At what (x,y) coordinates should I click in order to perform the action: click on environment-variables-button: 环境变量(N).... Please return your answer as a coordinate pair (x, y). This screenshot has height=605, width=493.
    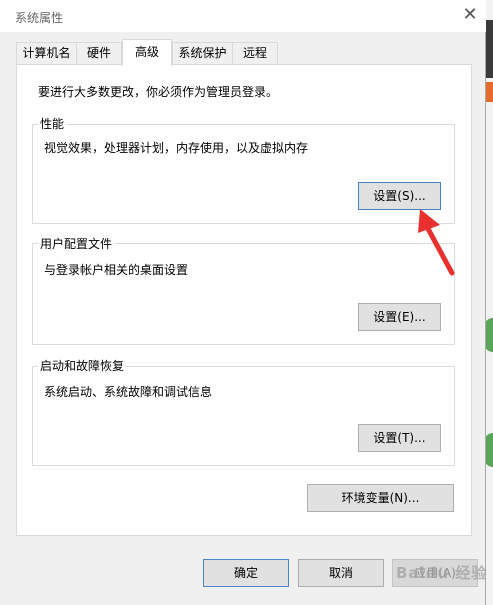
    Looking at the image, I should click on (380, 498).